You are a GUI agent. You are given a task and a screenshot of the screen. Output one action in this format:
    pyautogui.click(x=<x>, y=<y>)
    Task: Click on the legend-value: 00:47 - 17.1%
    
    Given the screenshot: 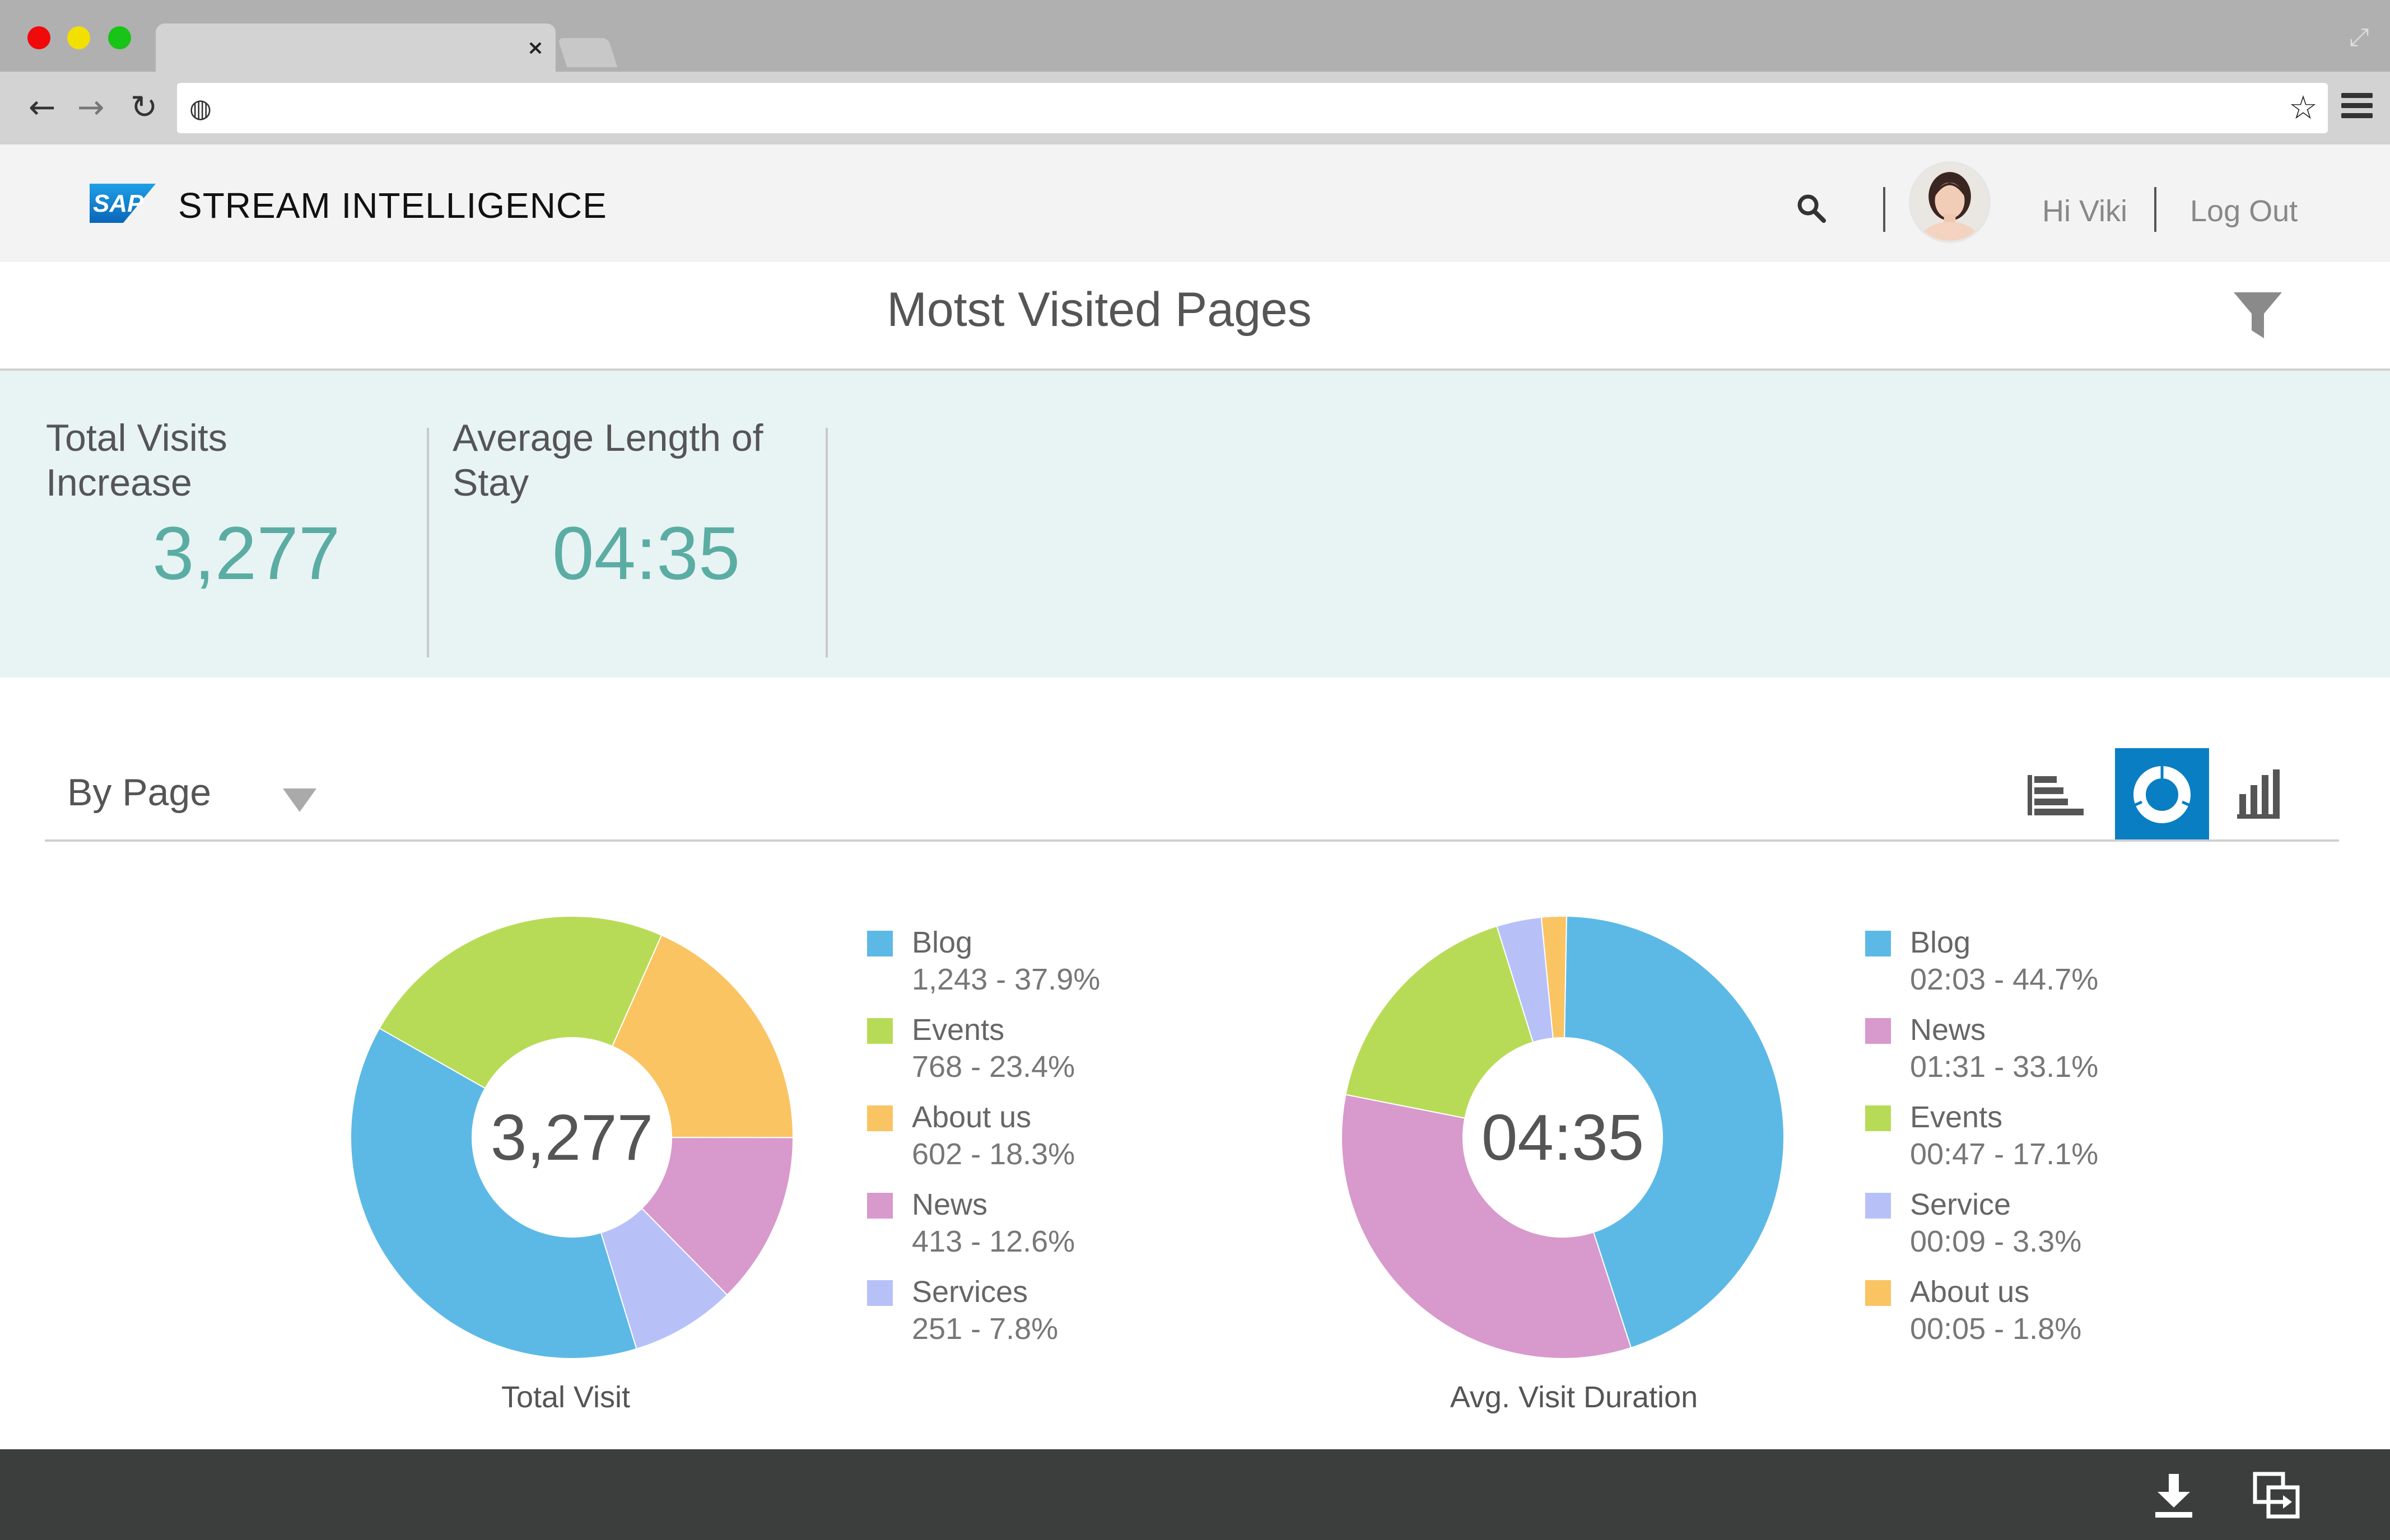 What is the action you would take?
    pyautogui.click(x=2004, y=1154)
    